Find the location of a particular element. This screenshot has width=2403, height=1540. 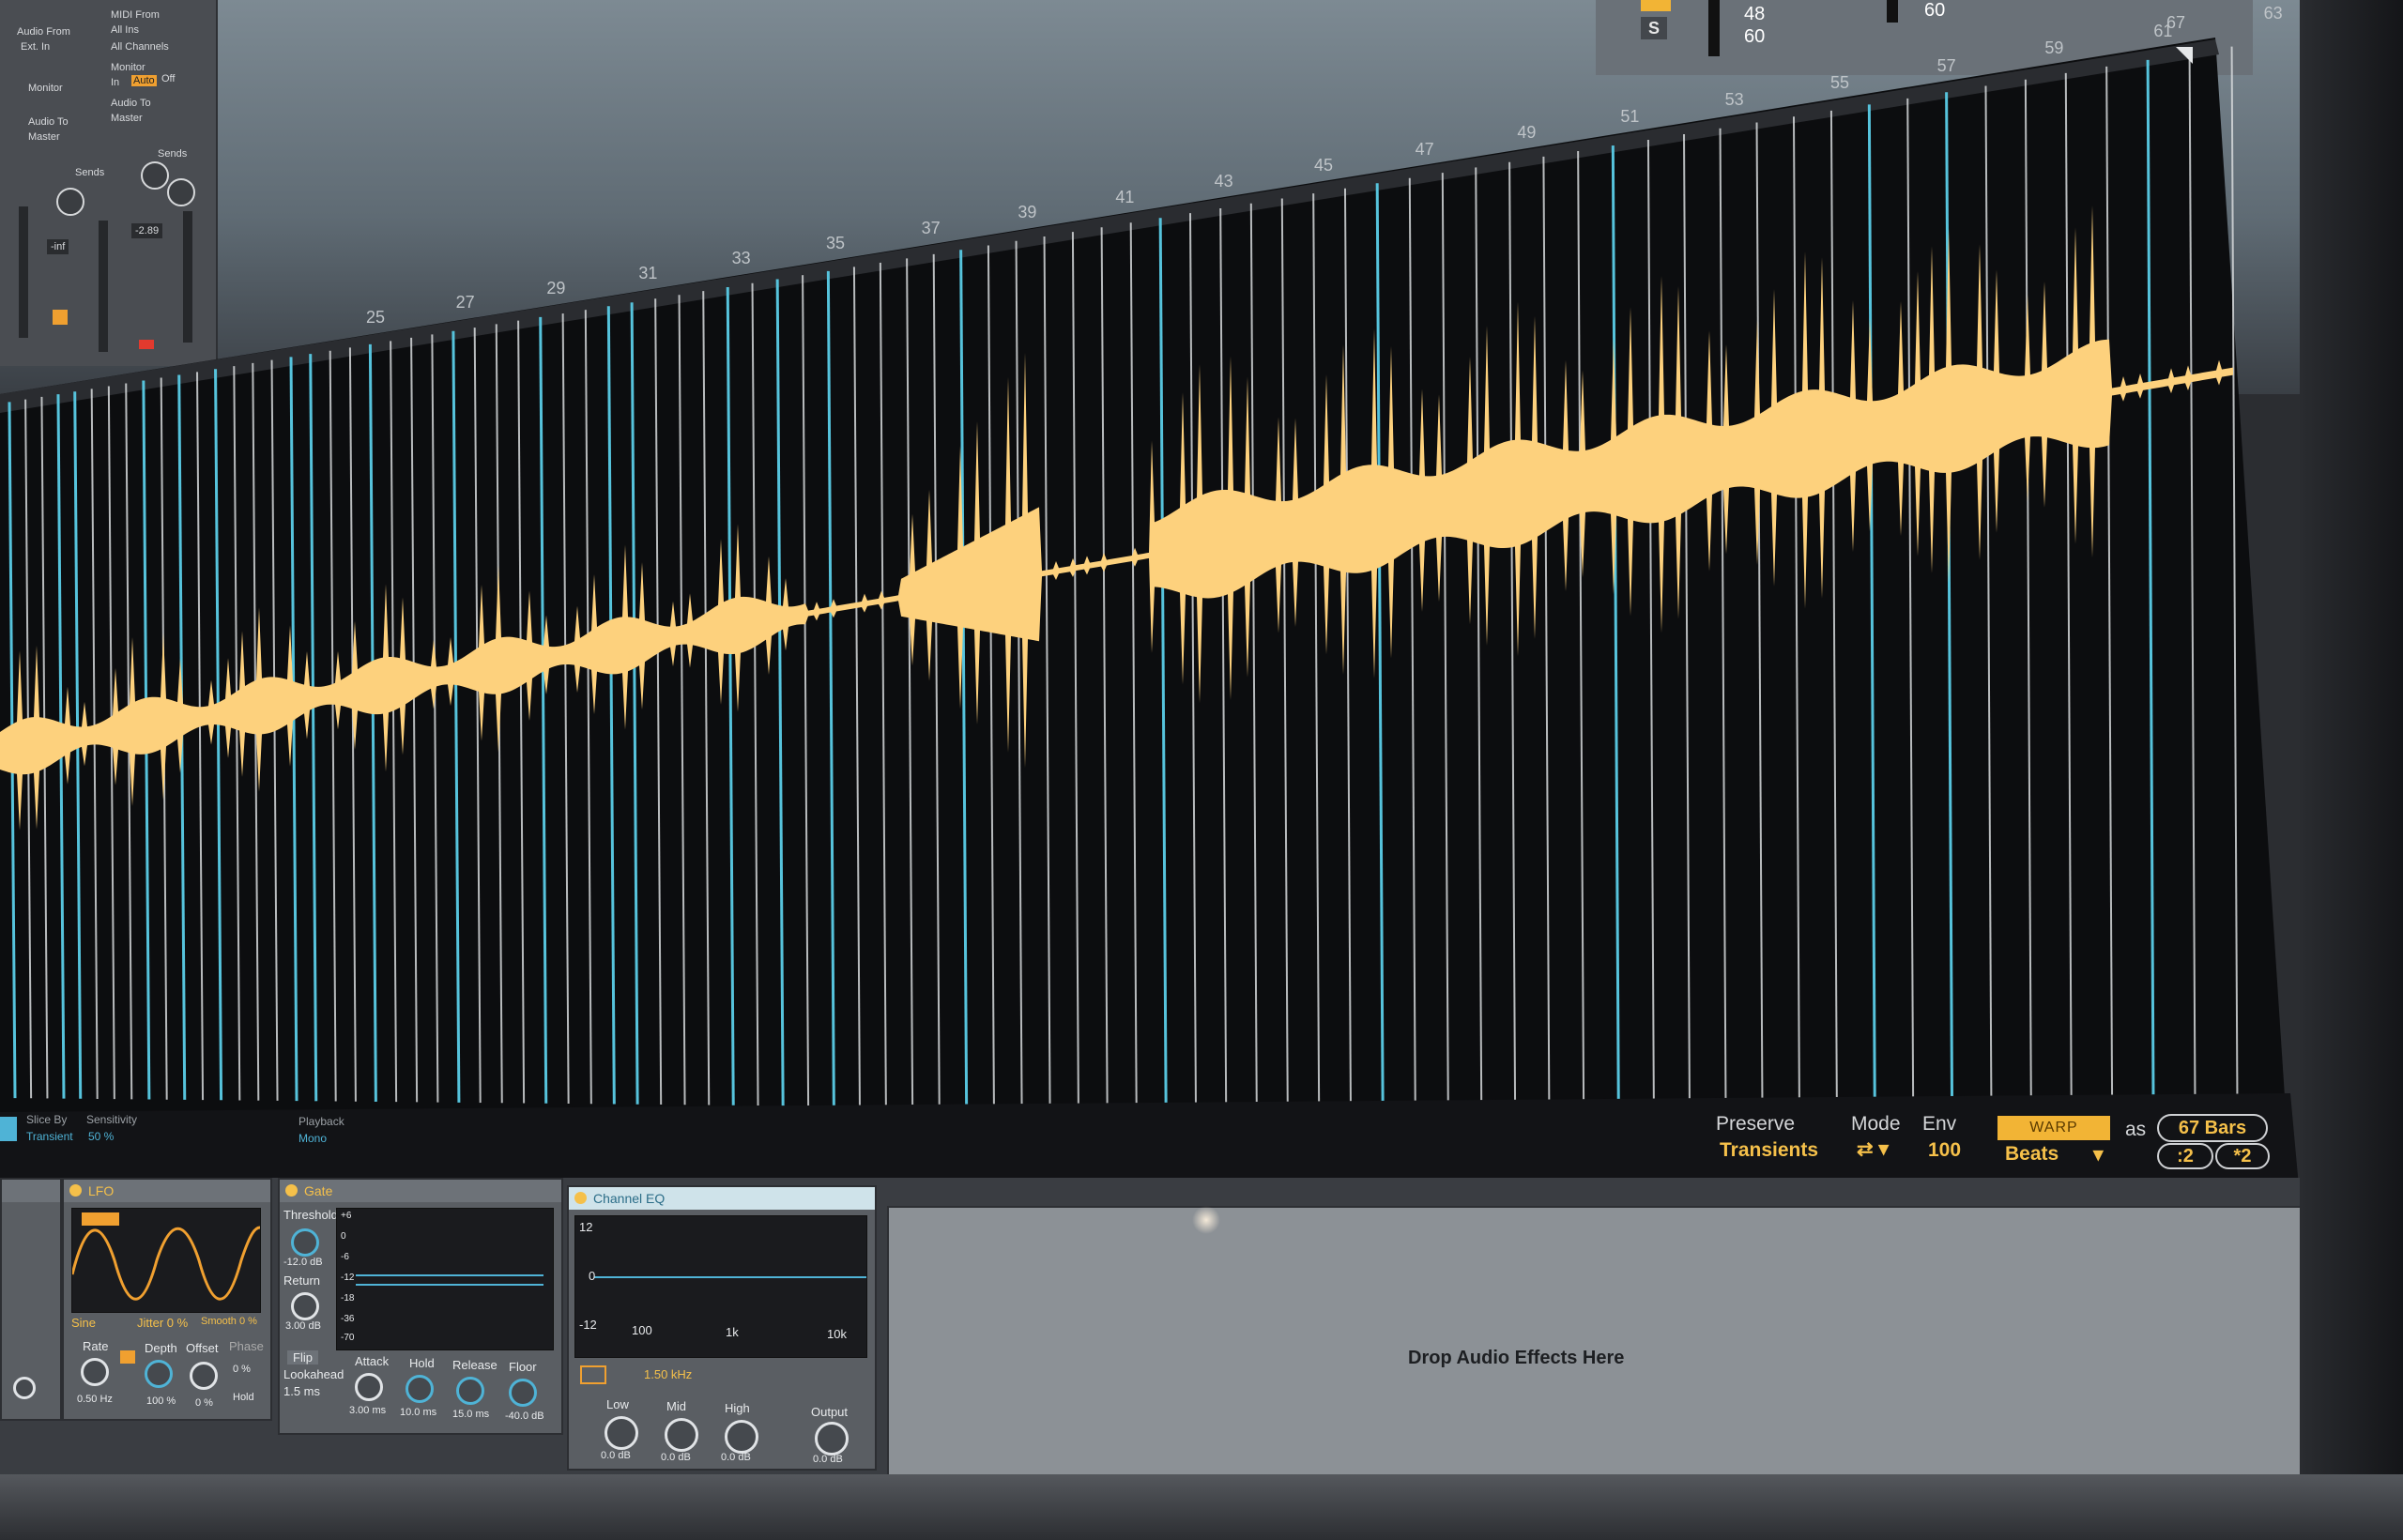

eq-high-label: High is located at coordinates (738, 1408).